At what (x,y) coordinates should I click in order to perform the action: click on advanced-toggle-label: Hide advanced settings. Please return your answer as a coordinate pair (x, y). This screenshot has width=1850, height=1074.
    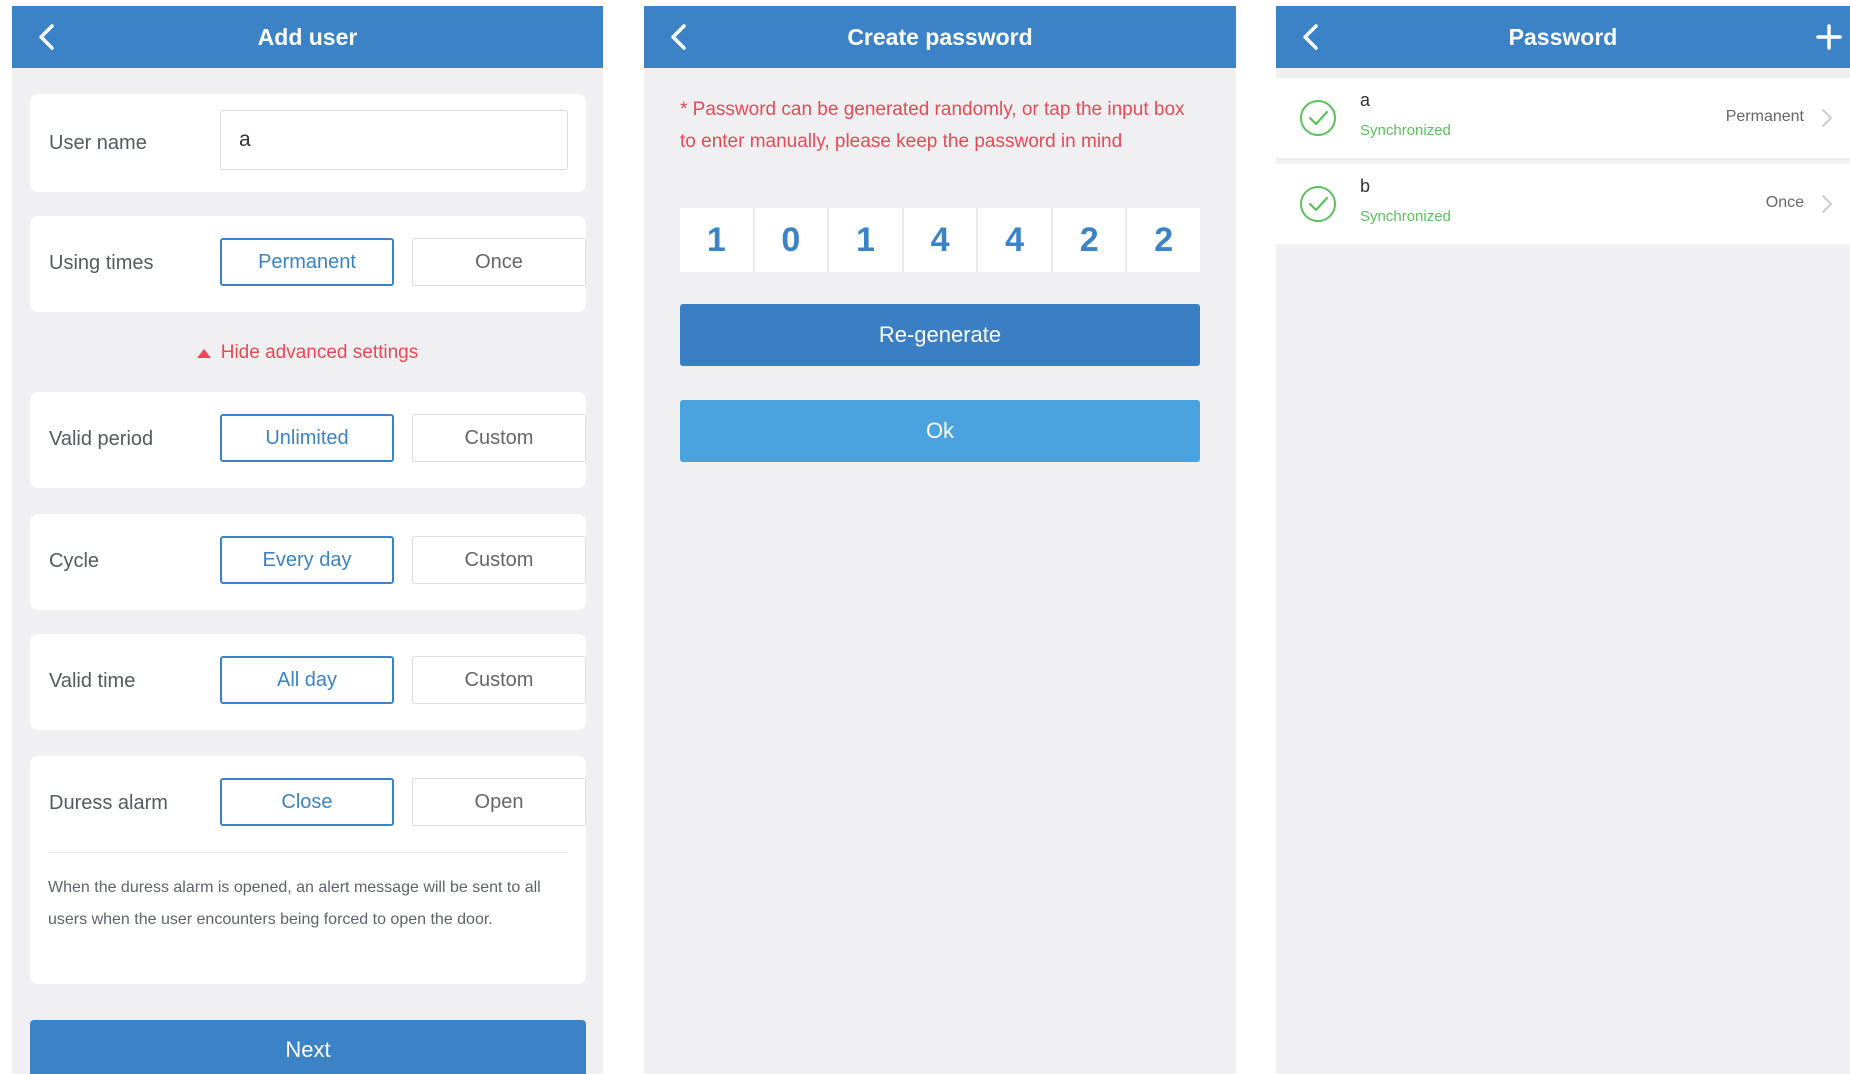
    Looking at the image, I should click on (319, 352).